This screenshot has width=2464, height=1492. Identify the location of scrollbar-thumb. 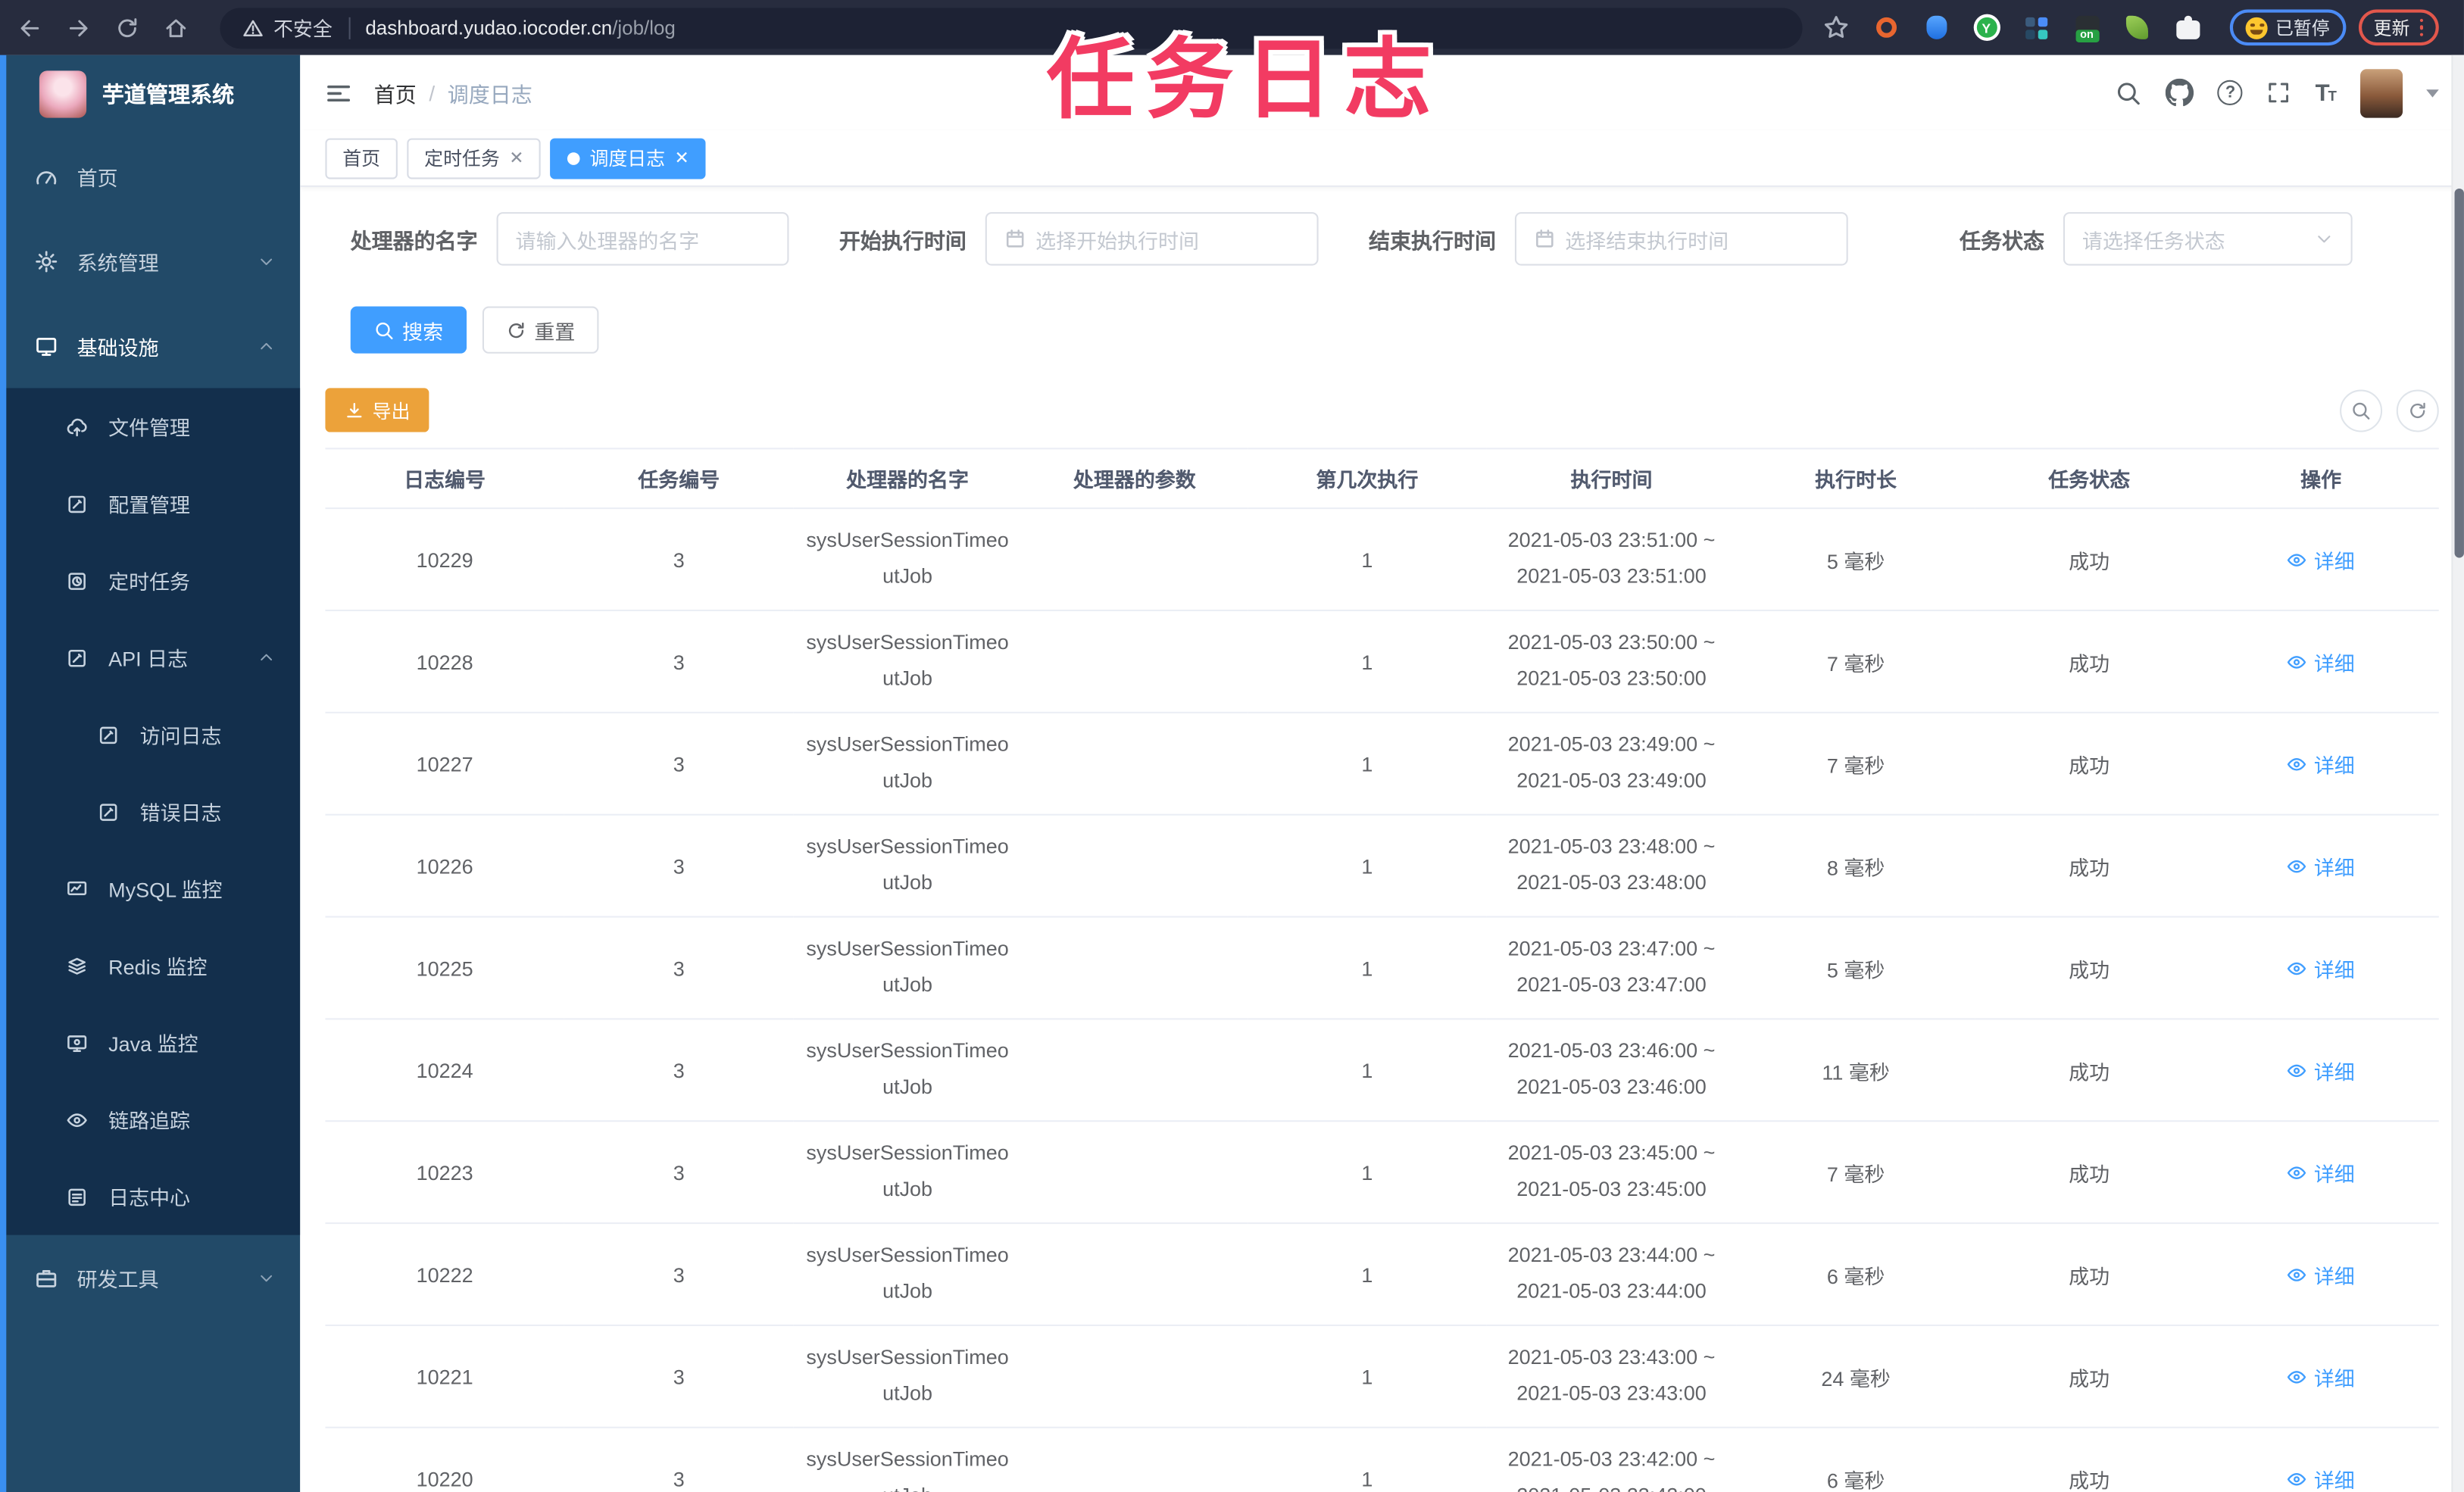
(2458, 373).